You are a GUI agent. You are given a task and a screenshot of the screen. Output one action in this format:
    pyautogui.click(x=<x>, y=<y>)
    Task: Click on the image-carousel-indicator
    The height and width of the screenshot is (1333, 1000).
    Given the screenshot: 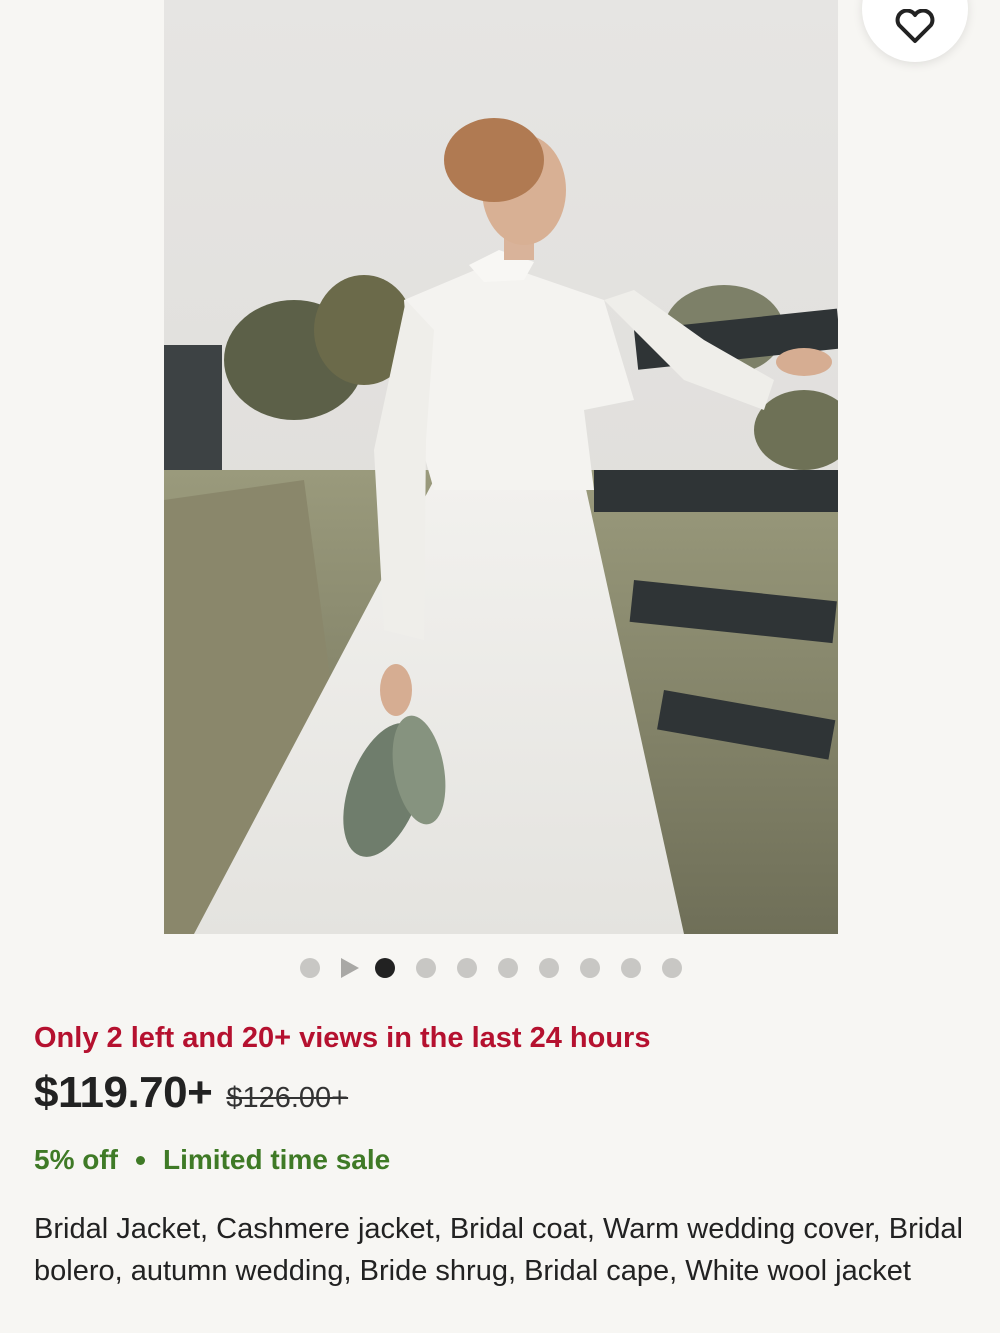 What is the action you would take?
    pyautogui.click(x=501, y=968)
    